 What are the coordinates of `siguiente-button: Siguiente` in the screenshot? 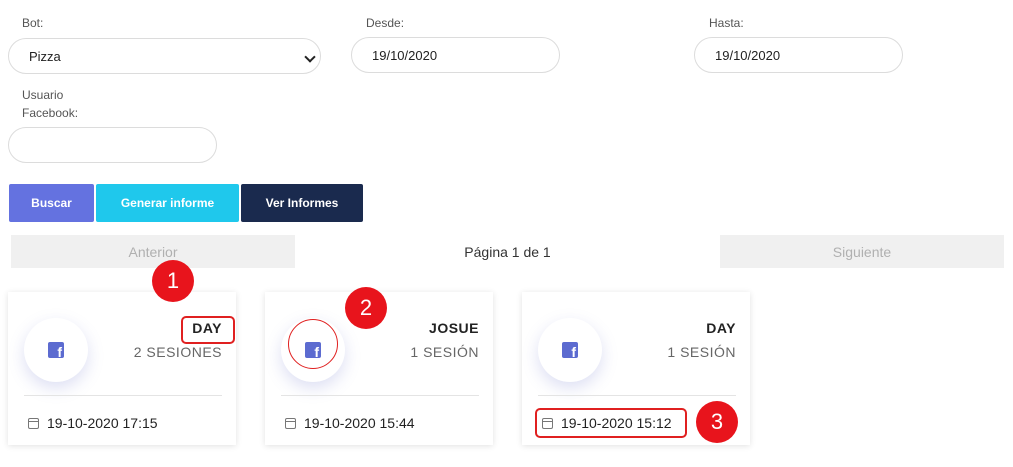 It's located at (862, 251).